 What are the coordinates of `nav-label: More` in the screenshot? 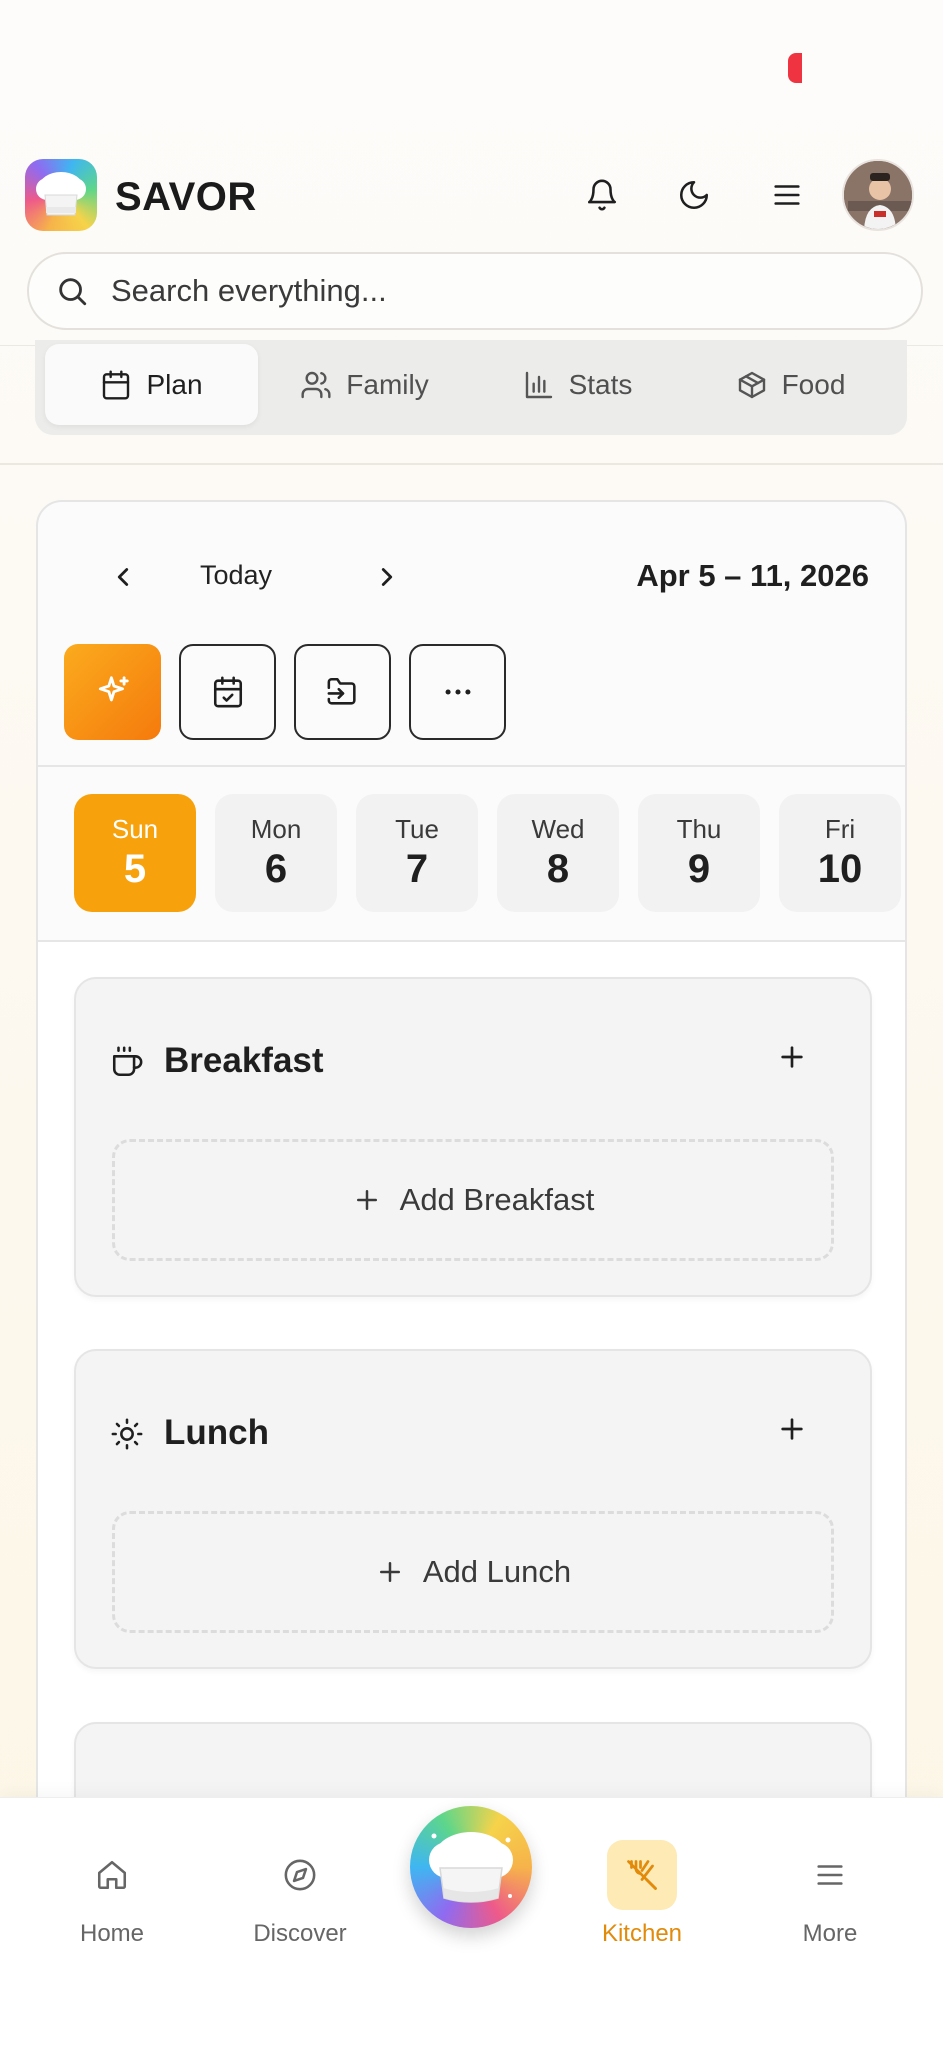 It's located at (830, 1933).